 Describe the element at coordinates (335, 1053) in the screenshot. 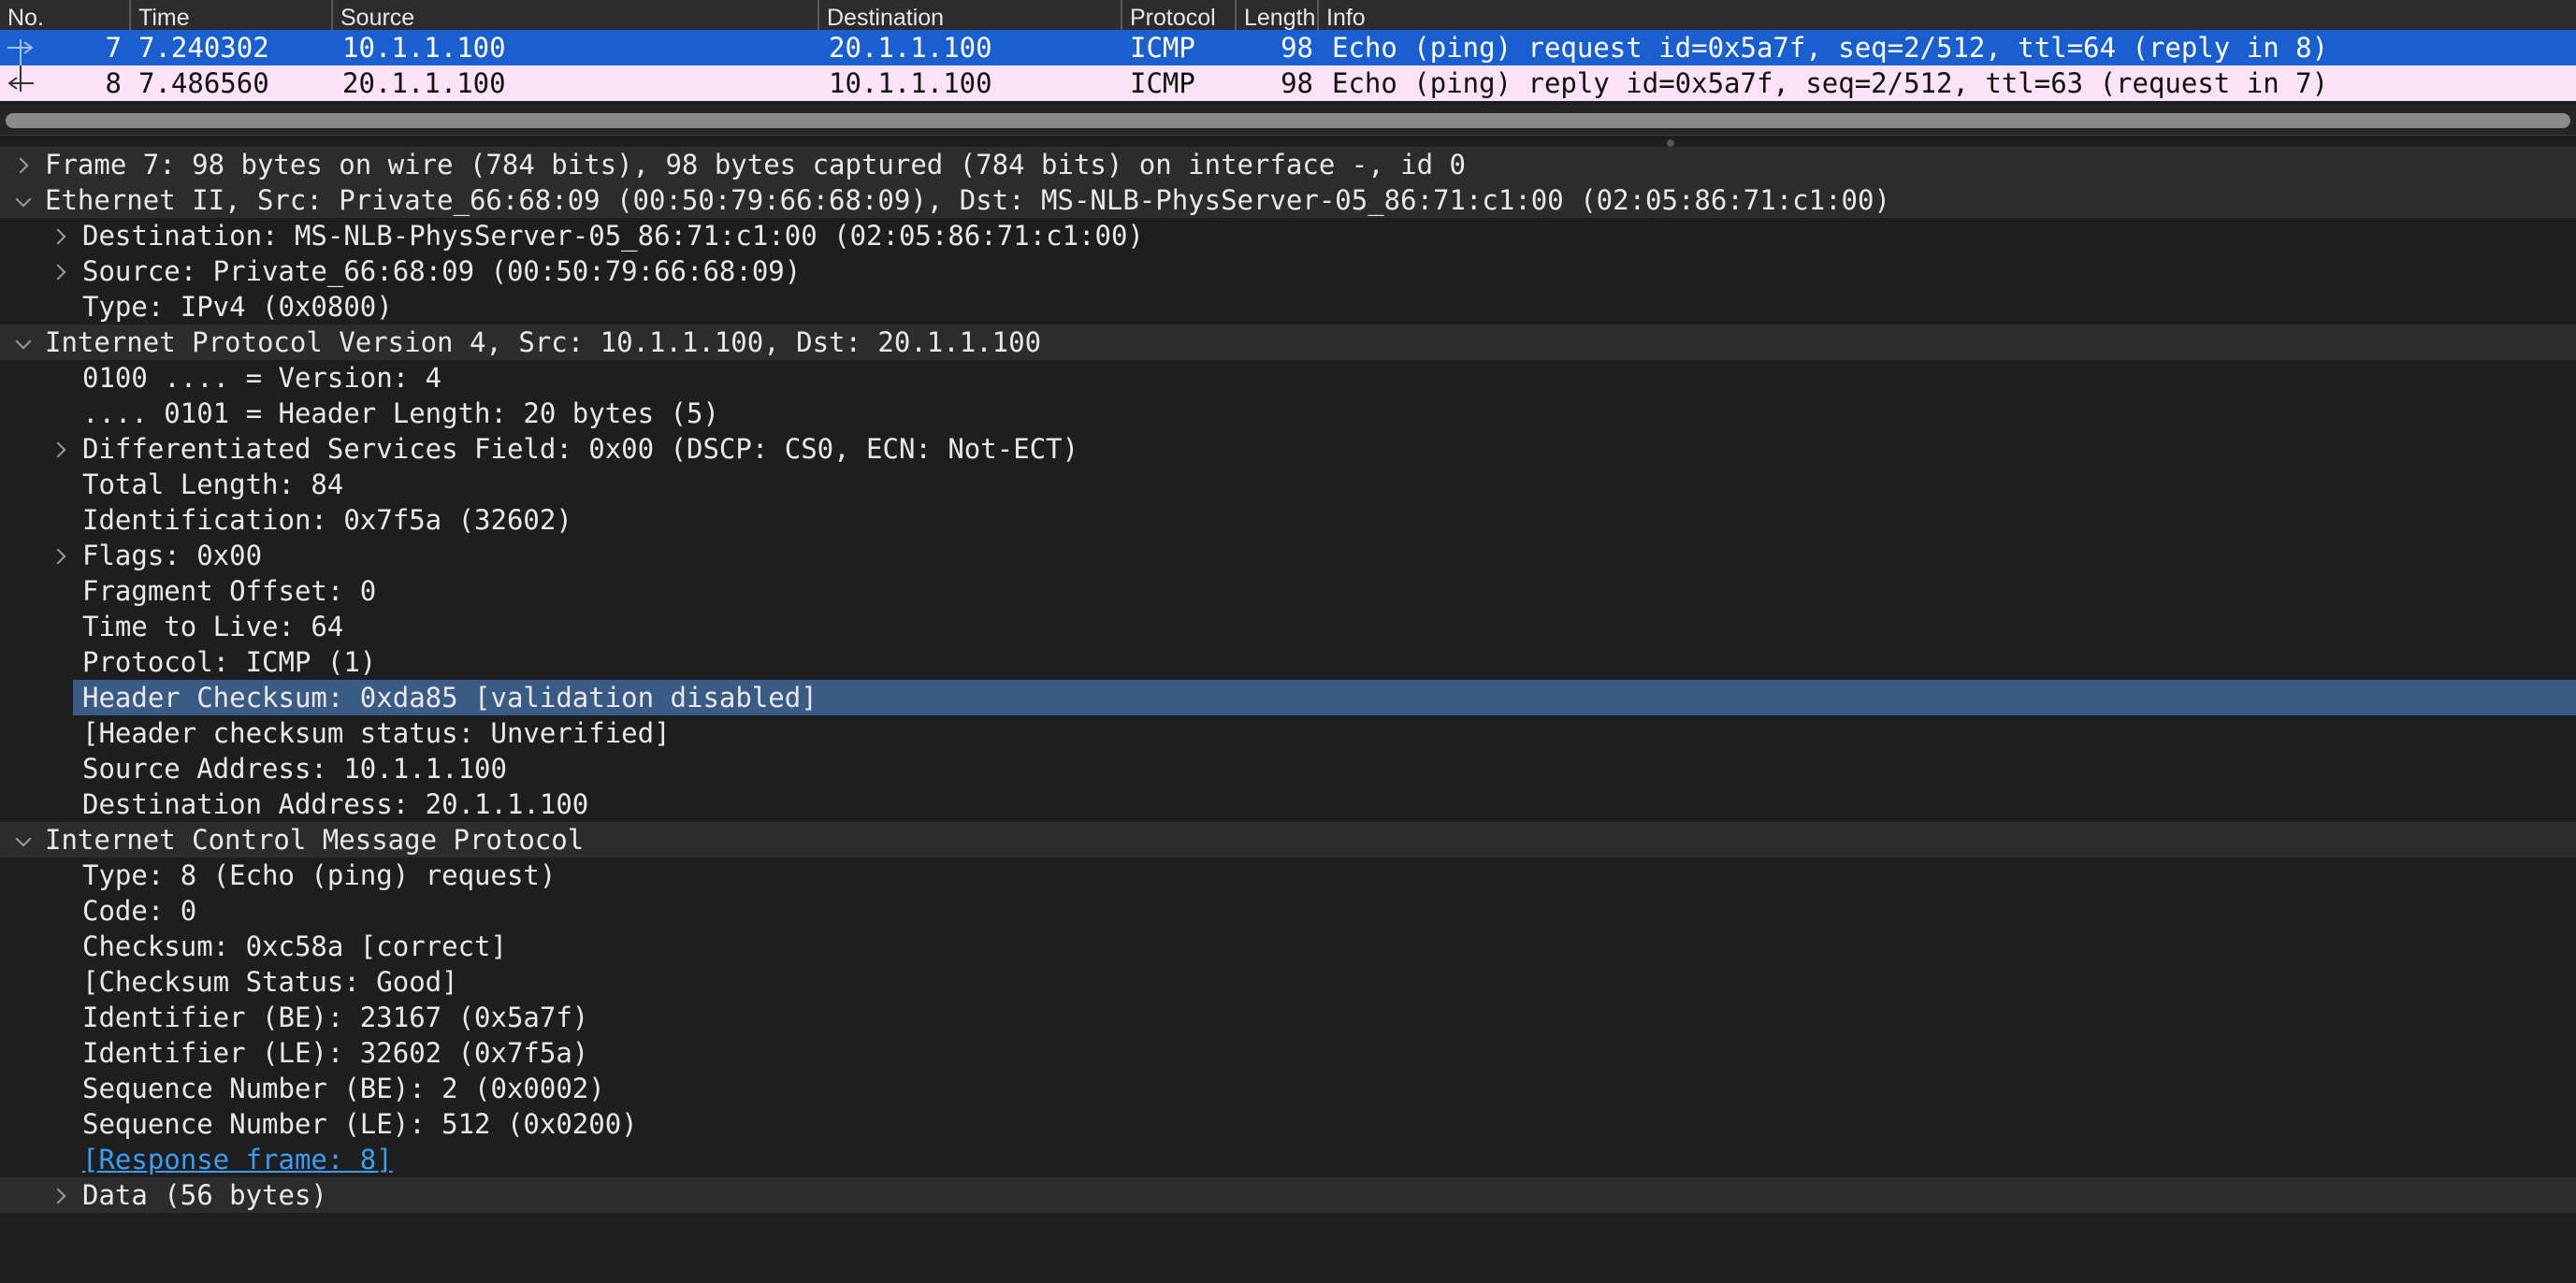

I see `tree-item-label: Identifier (LE): 32602 (0x7f5a)` at that location.